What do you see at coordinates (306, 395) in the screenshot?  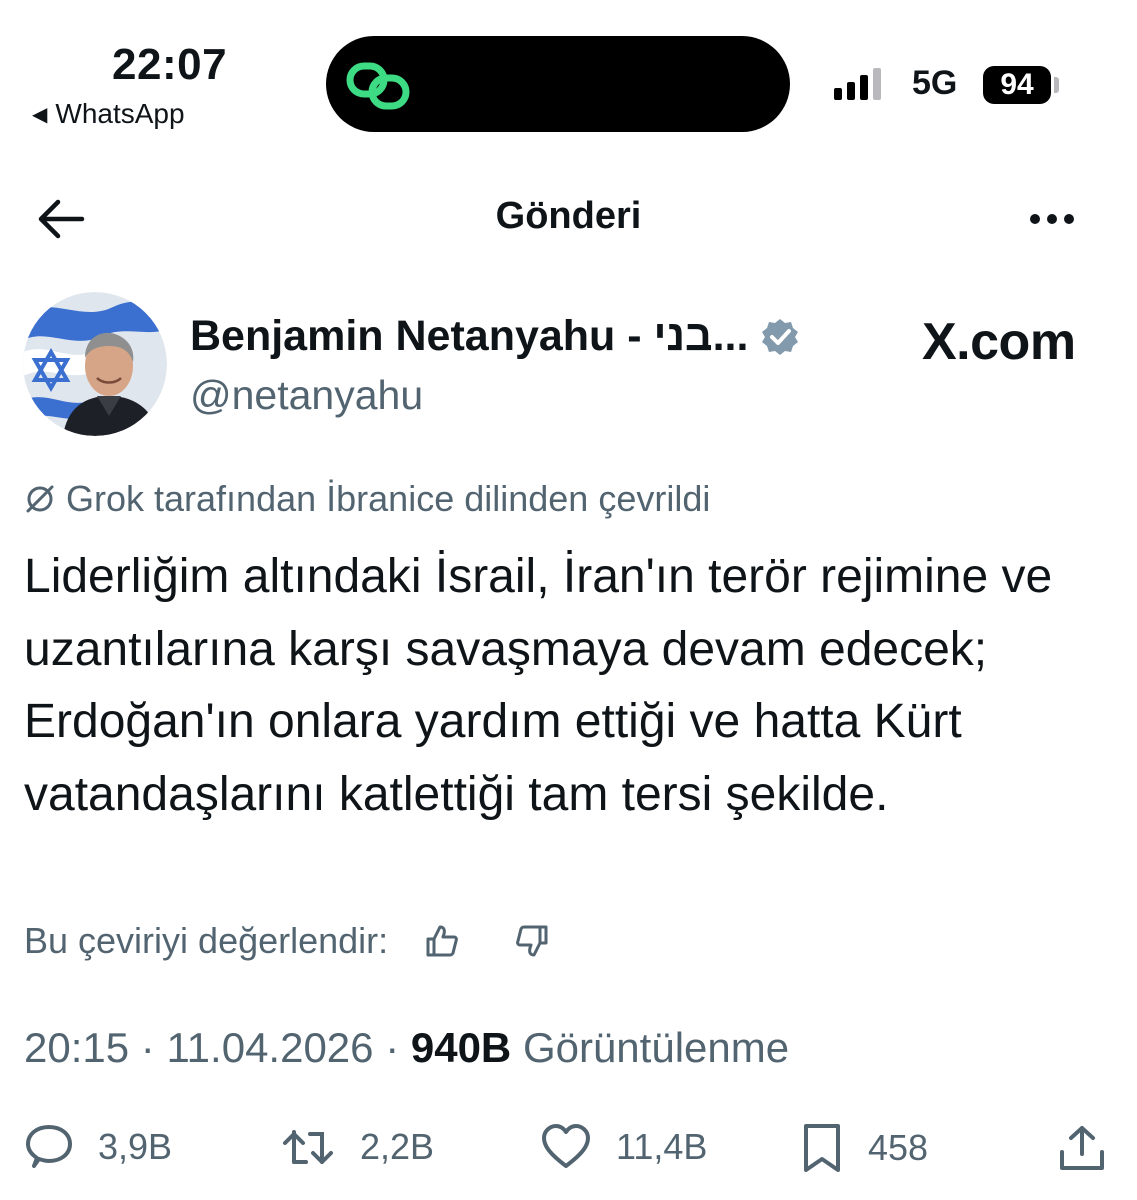 I see `author-handle: @netanyahu` at bounding box center [306, 395].